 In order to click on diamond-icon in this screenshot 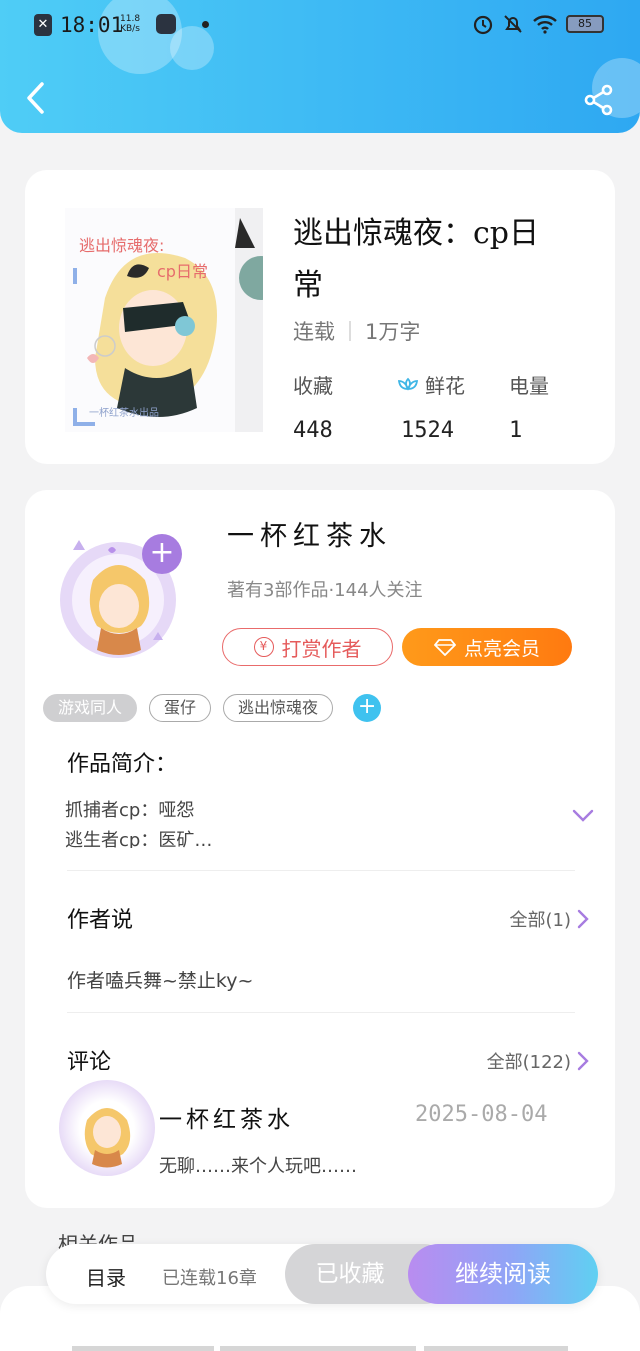, I will do `click(444, 647)`.